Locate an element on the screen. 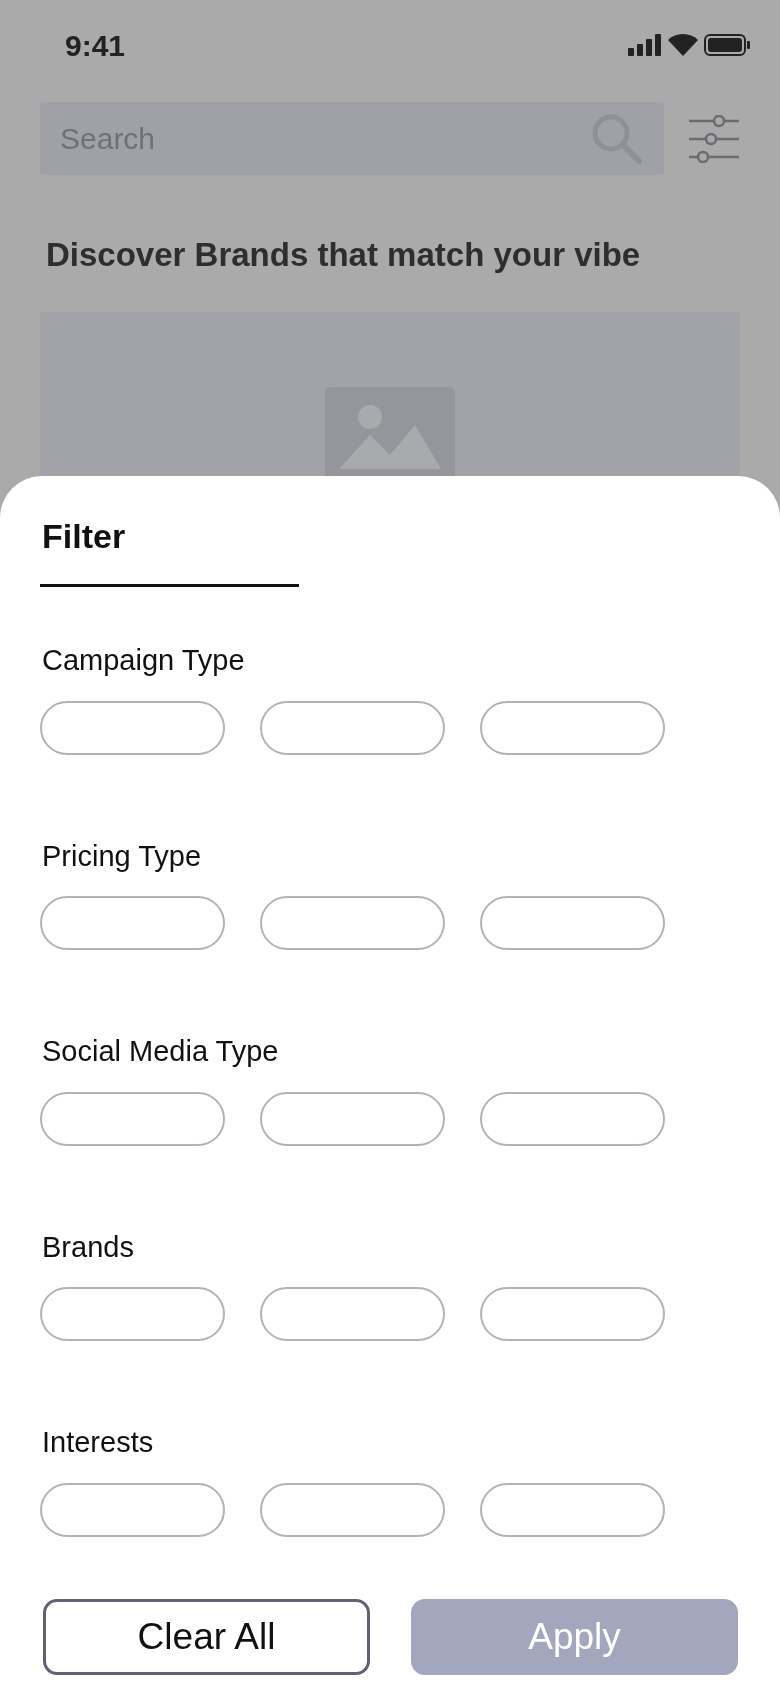 The height and width of the screenshot is (1688, 780). filter-sliders-icon is located at coordinates (714, 138).